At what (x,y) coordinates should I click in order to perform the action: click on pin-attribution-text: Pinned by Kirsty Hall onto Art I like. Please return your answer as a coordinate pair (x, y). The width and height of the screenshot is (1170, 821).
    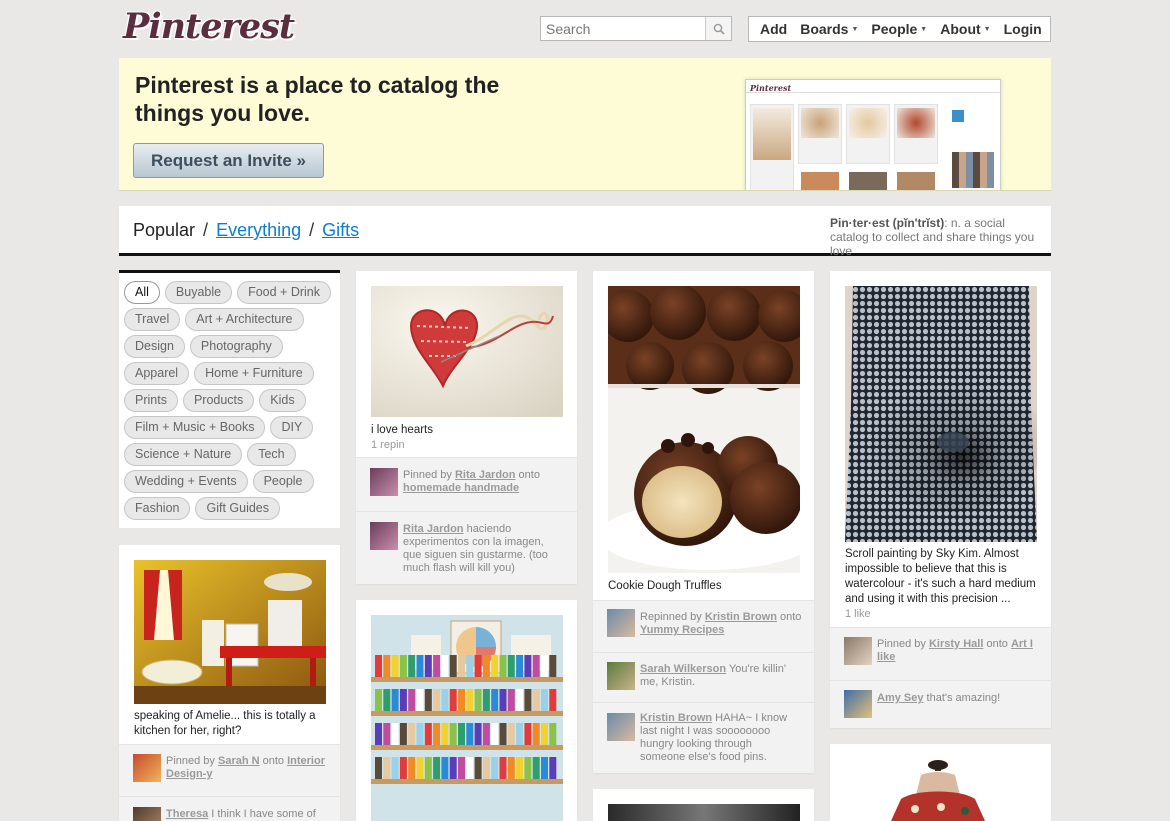
    Looking at the image, I should click on (955, 650).